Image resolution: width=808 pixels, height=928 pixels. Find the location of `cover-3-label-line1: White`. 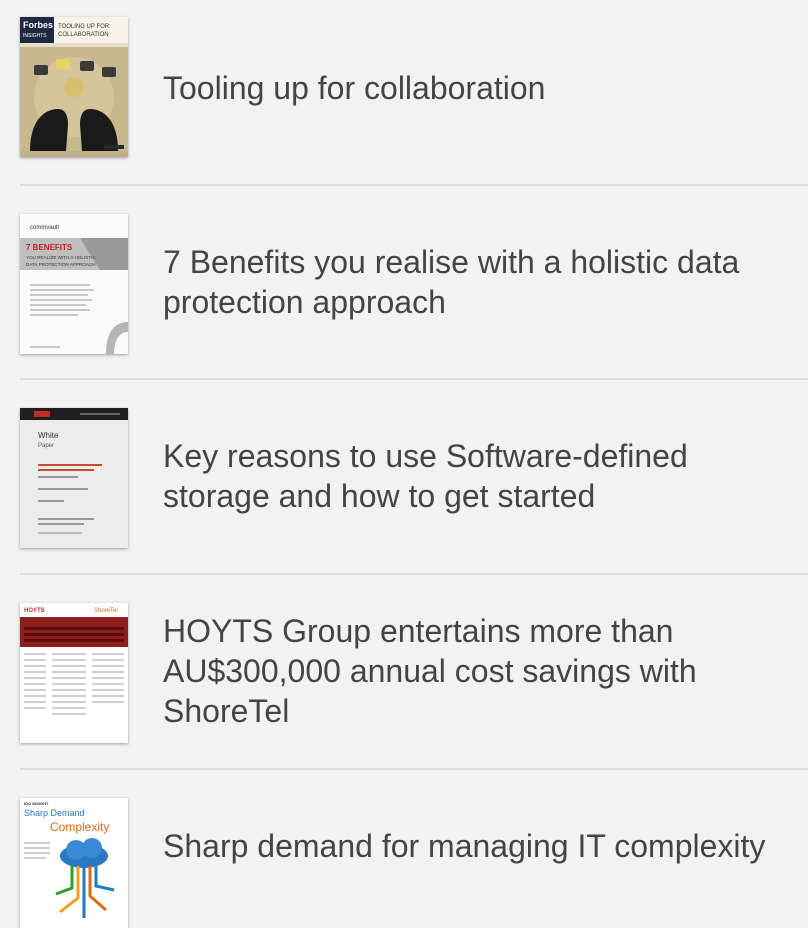

cover-3-label-line1: White is located at coordinates (48, 435).